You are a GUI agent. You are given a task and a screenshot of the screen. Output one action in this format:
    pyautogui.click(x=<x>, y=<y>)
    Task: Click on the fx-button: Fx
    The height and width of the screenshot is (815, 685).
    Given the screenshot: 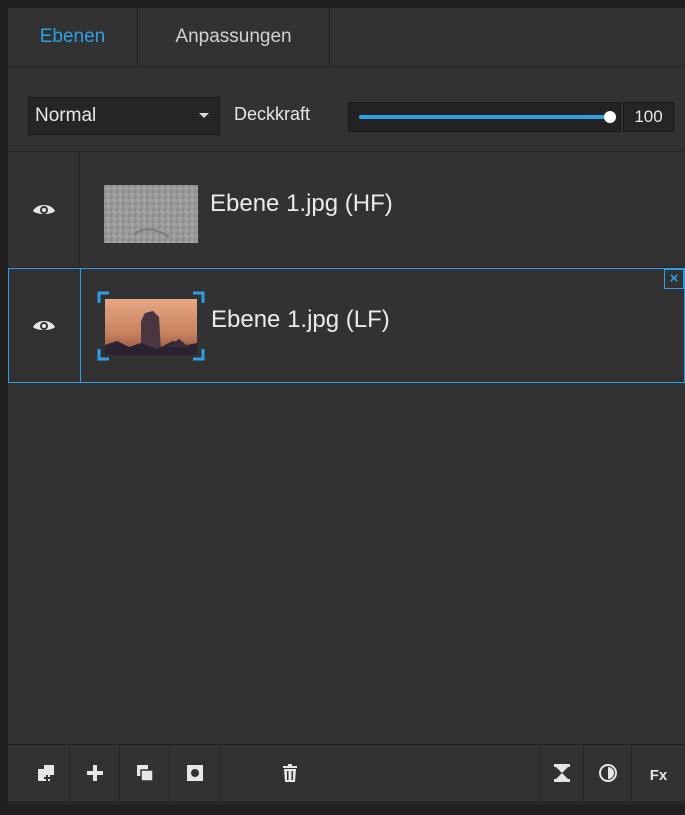 What is the action you would take?
    pyautogui.click(x=658, y=775)
    